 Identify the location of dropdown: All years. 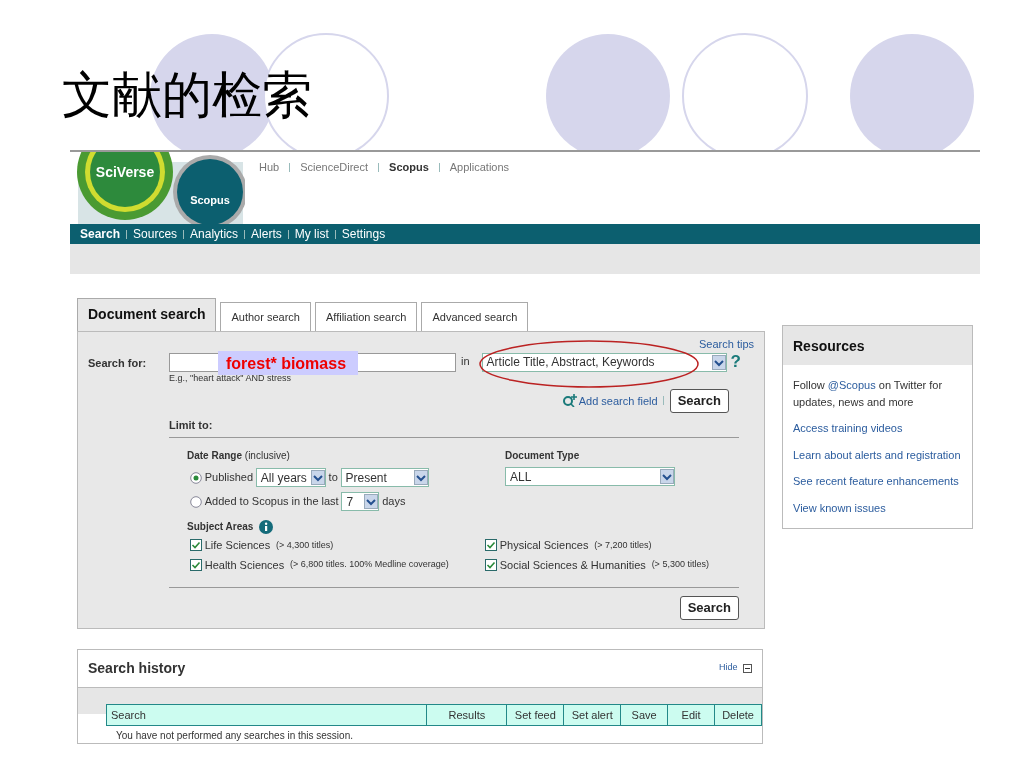
(290, 477).